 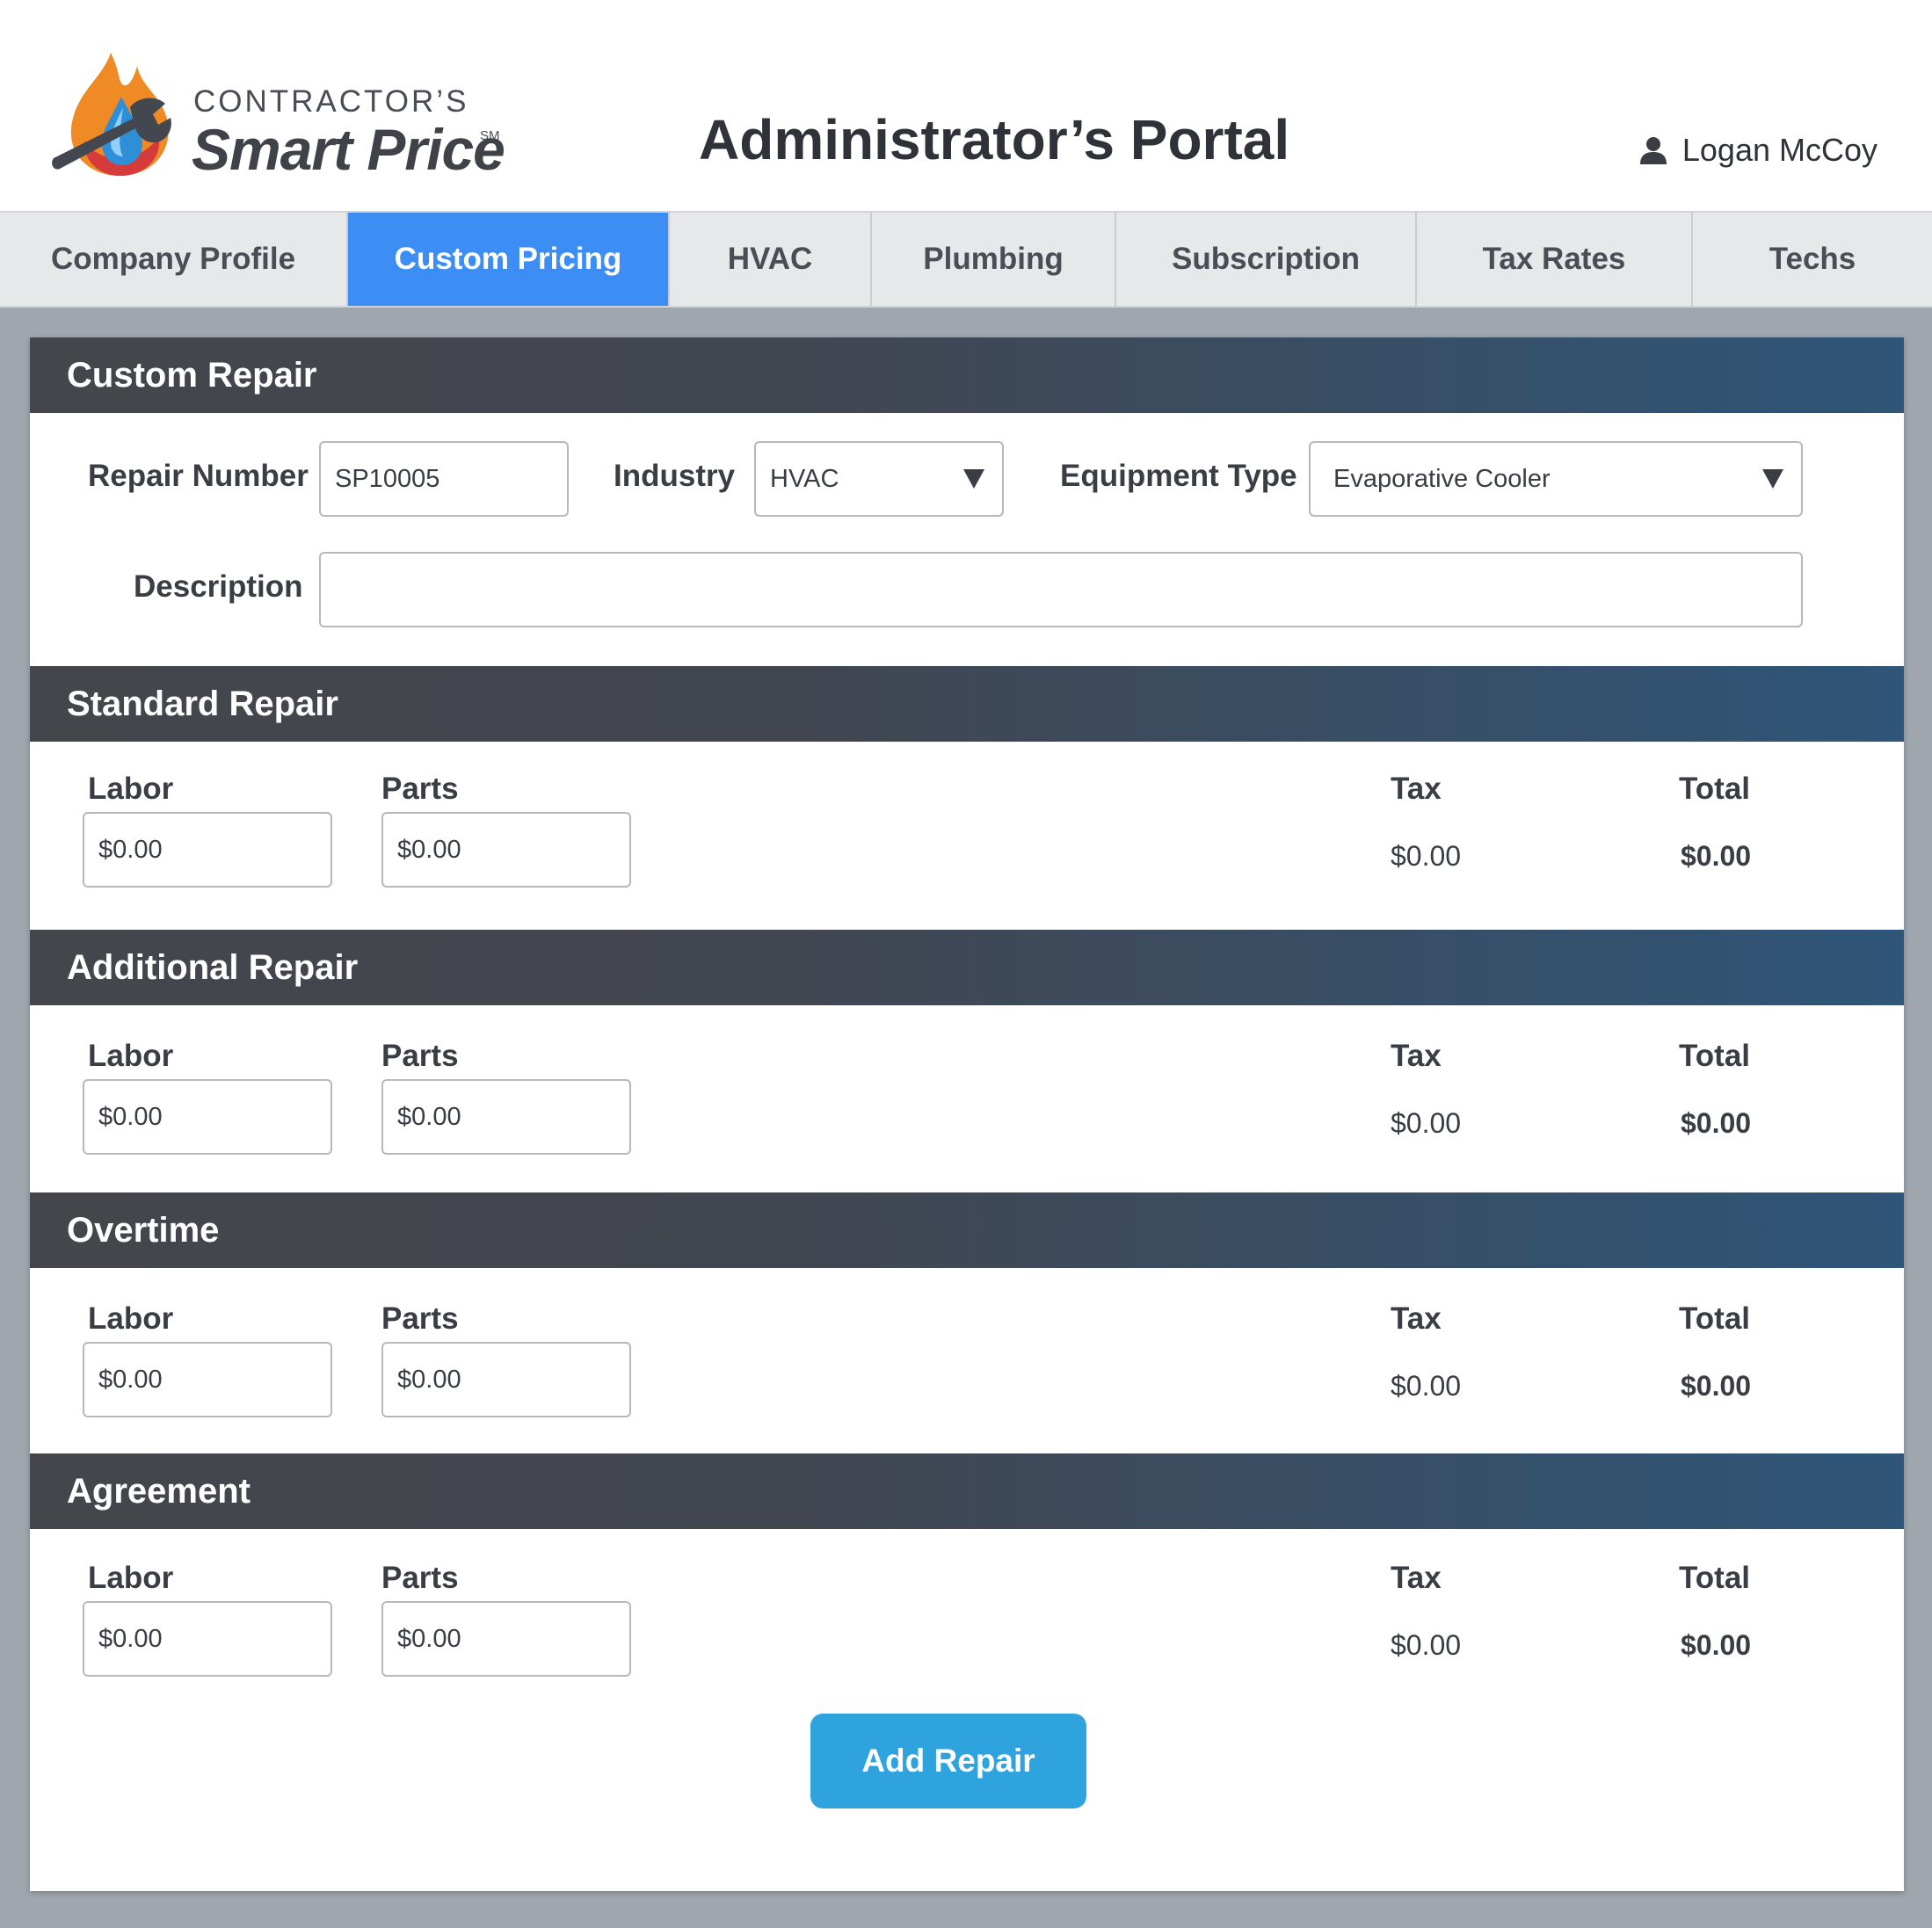 I want to click on repair-number-label: Repair Number, so click(x=198, y=476).